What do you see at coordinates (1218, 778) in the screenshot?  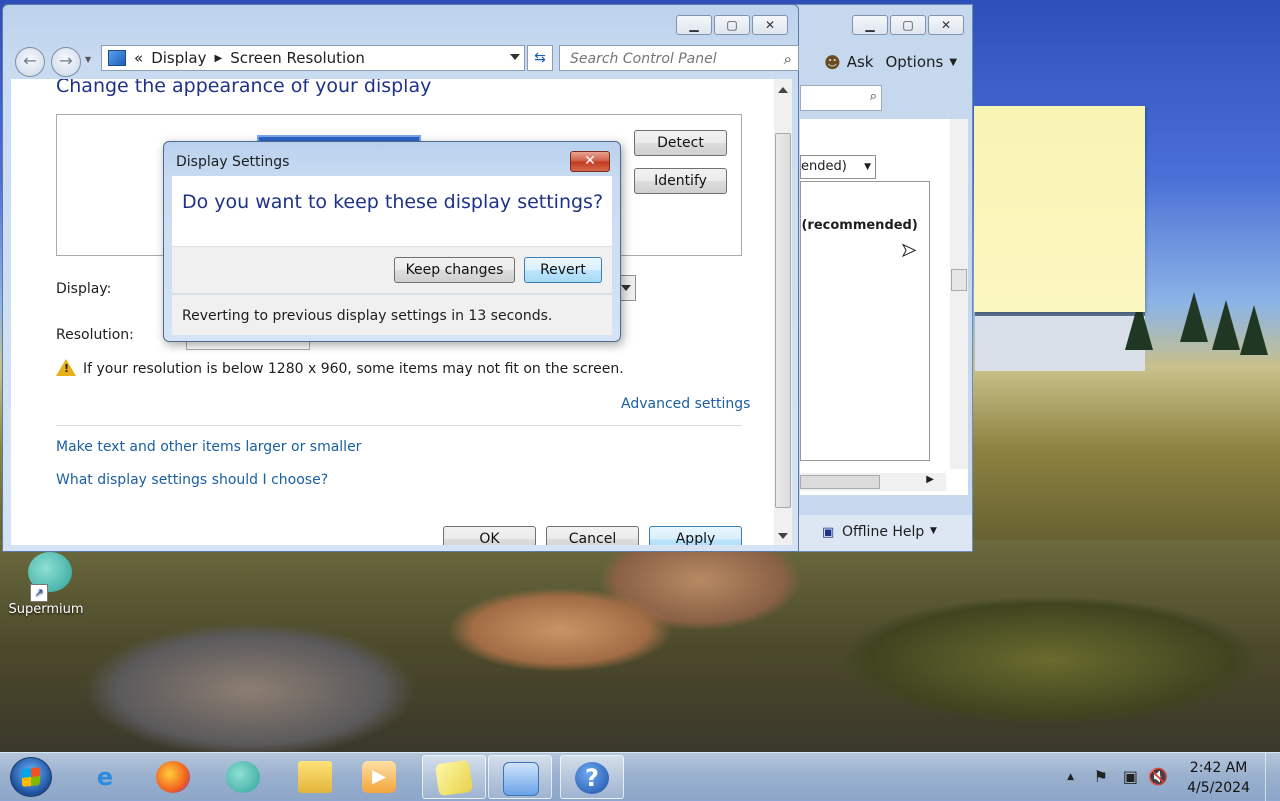 I see `clock: 2:42 AM 4/5/2024` at bounding box center [1218, 778].